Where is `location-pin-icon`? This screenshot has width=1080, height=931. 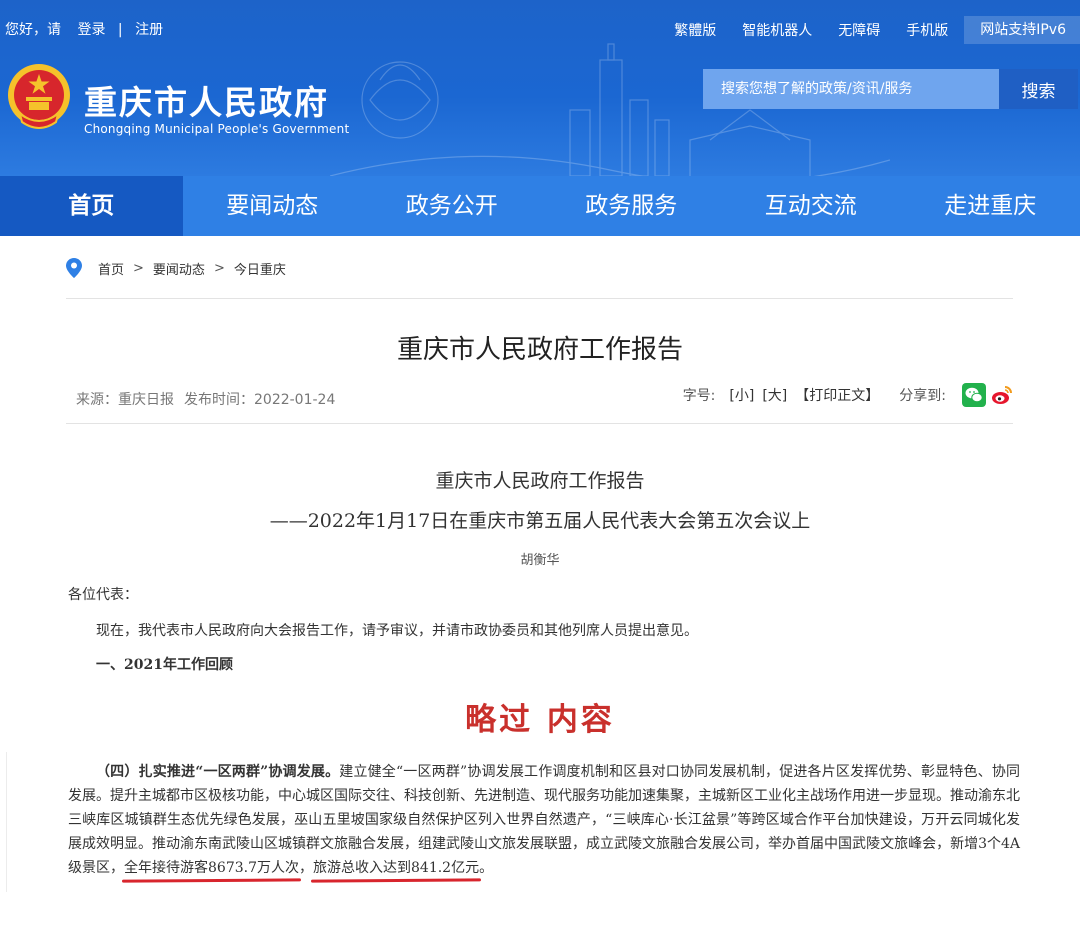
location-pin-icon is located at coordinates (74, 268).